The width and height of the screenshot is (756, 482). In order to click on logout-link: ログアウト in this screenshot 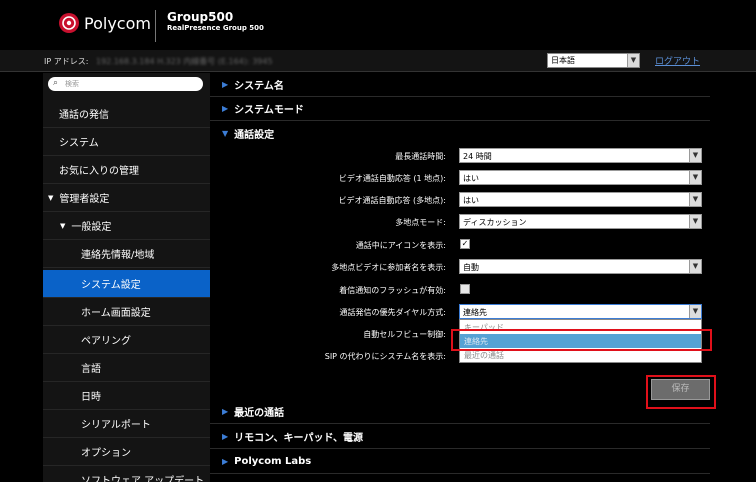, I will do `click(677, 60)`.